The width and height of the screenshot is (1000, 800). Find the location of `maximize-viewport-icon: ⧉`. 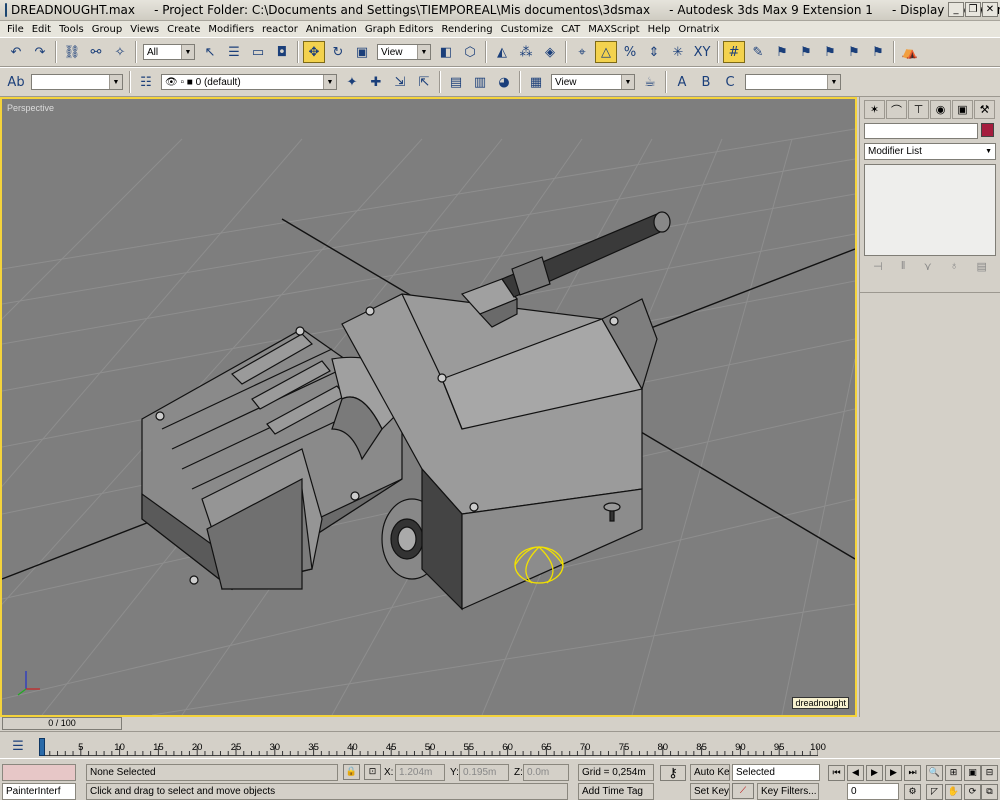

maximize-viewport-icon: ⧉ is located at coordinates (989, 792).